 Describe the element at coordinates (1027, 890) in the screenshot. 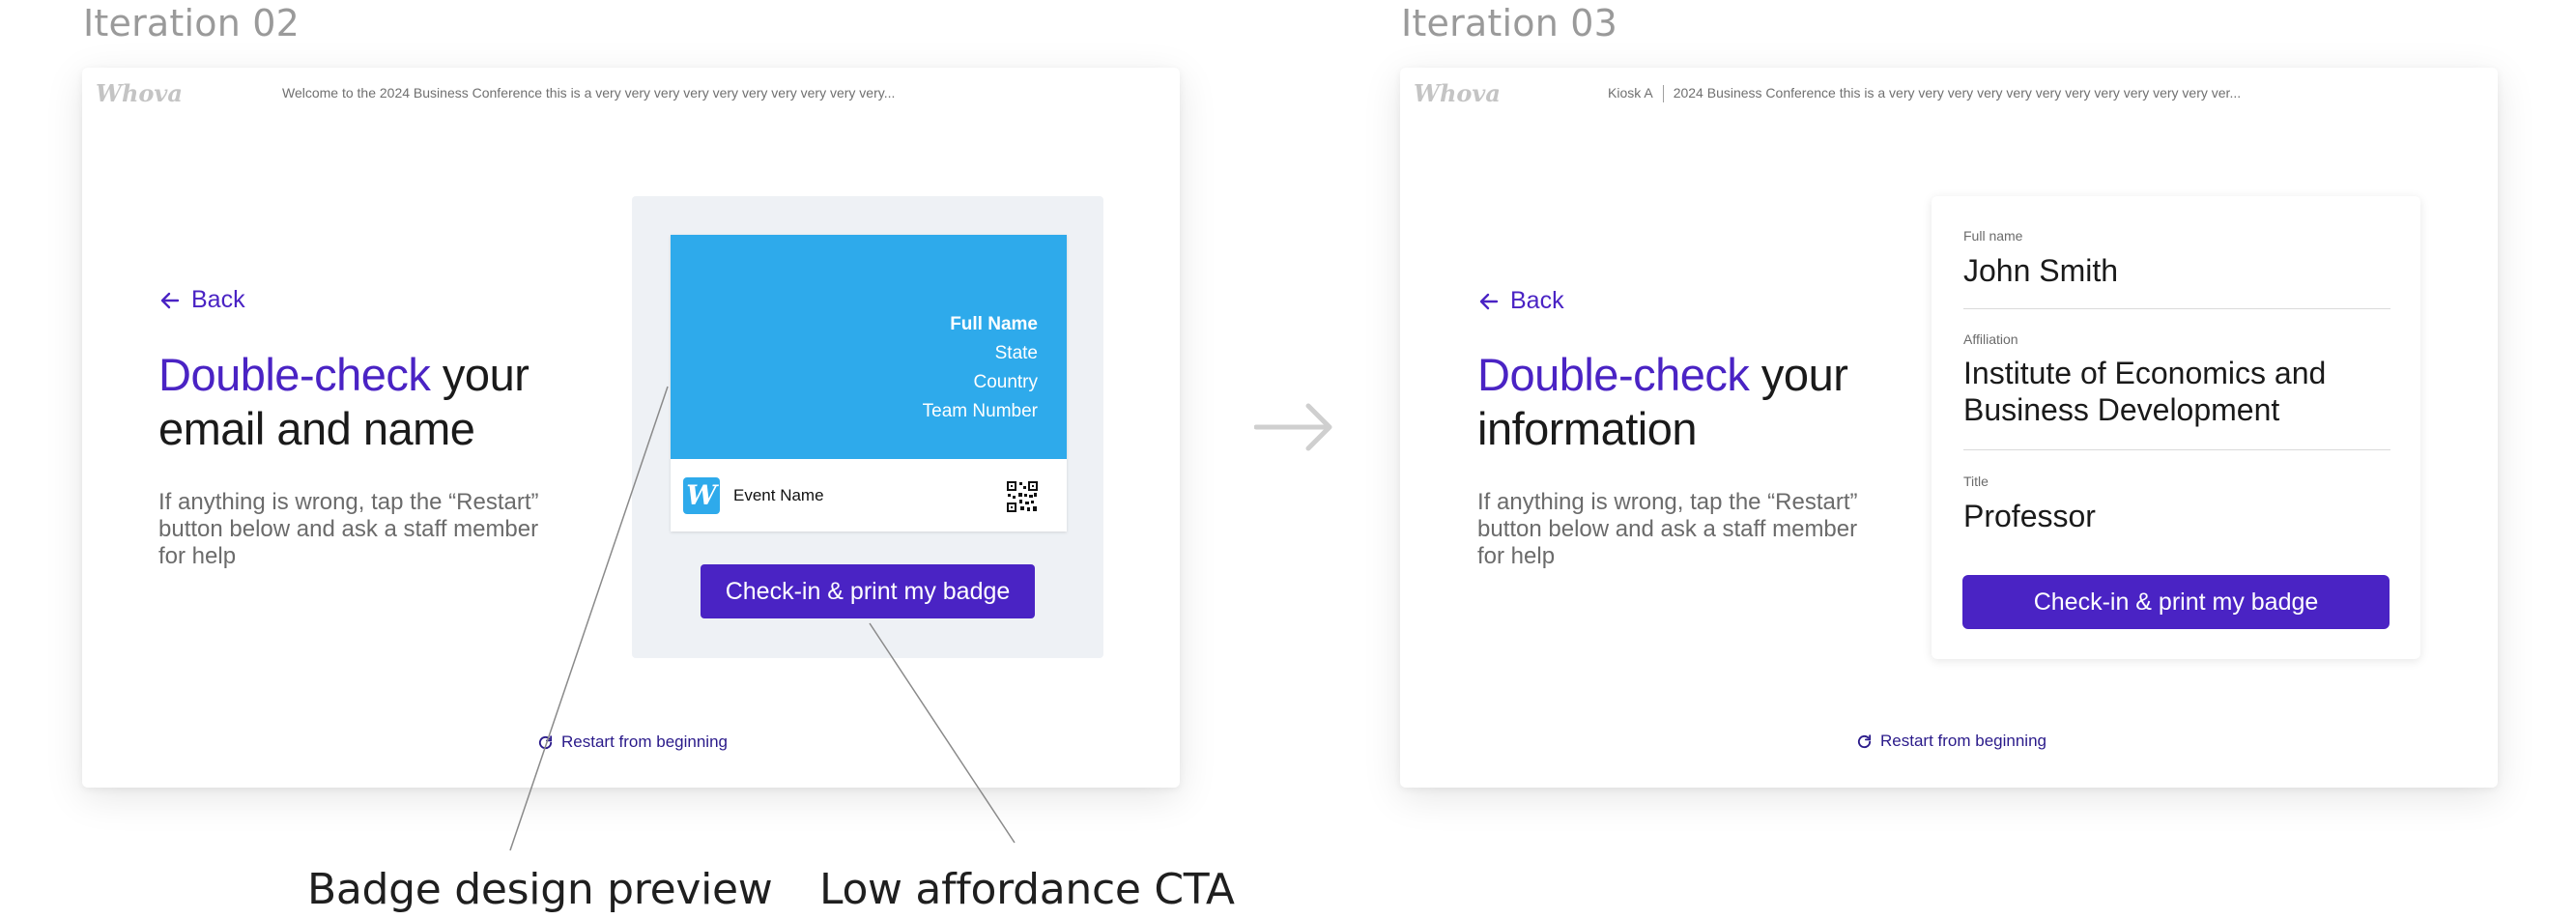

I see `annotation-low-affordance: Low affordance CTA` at that location.